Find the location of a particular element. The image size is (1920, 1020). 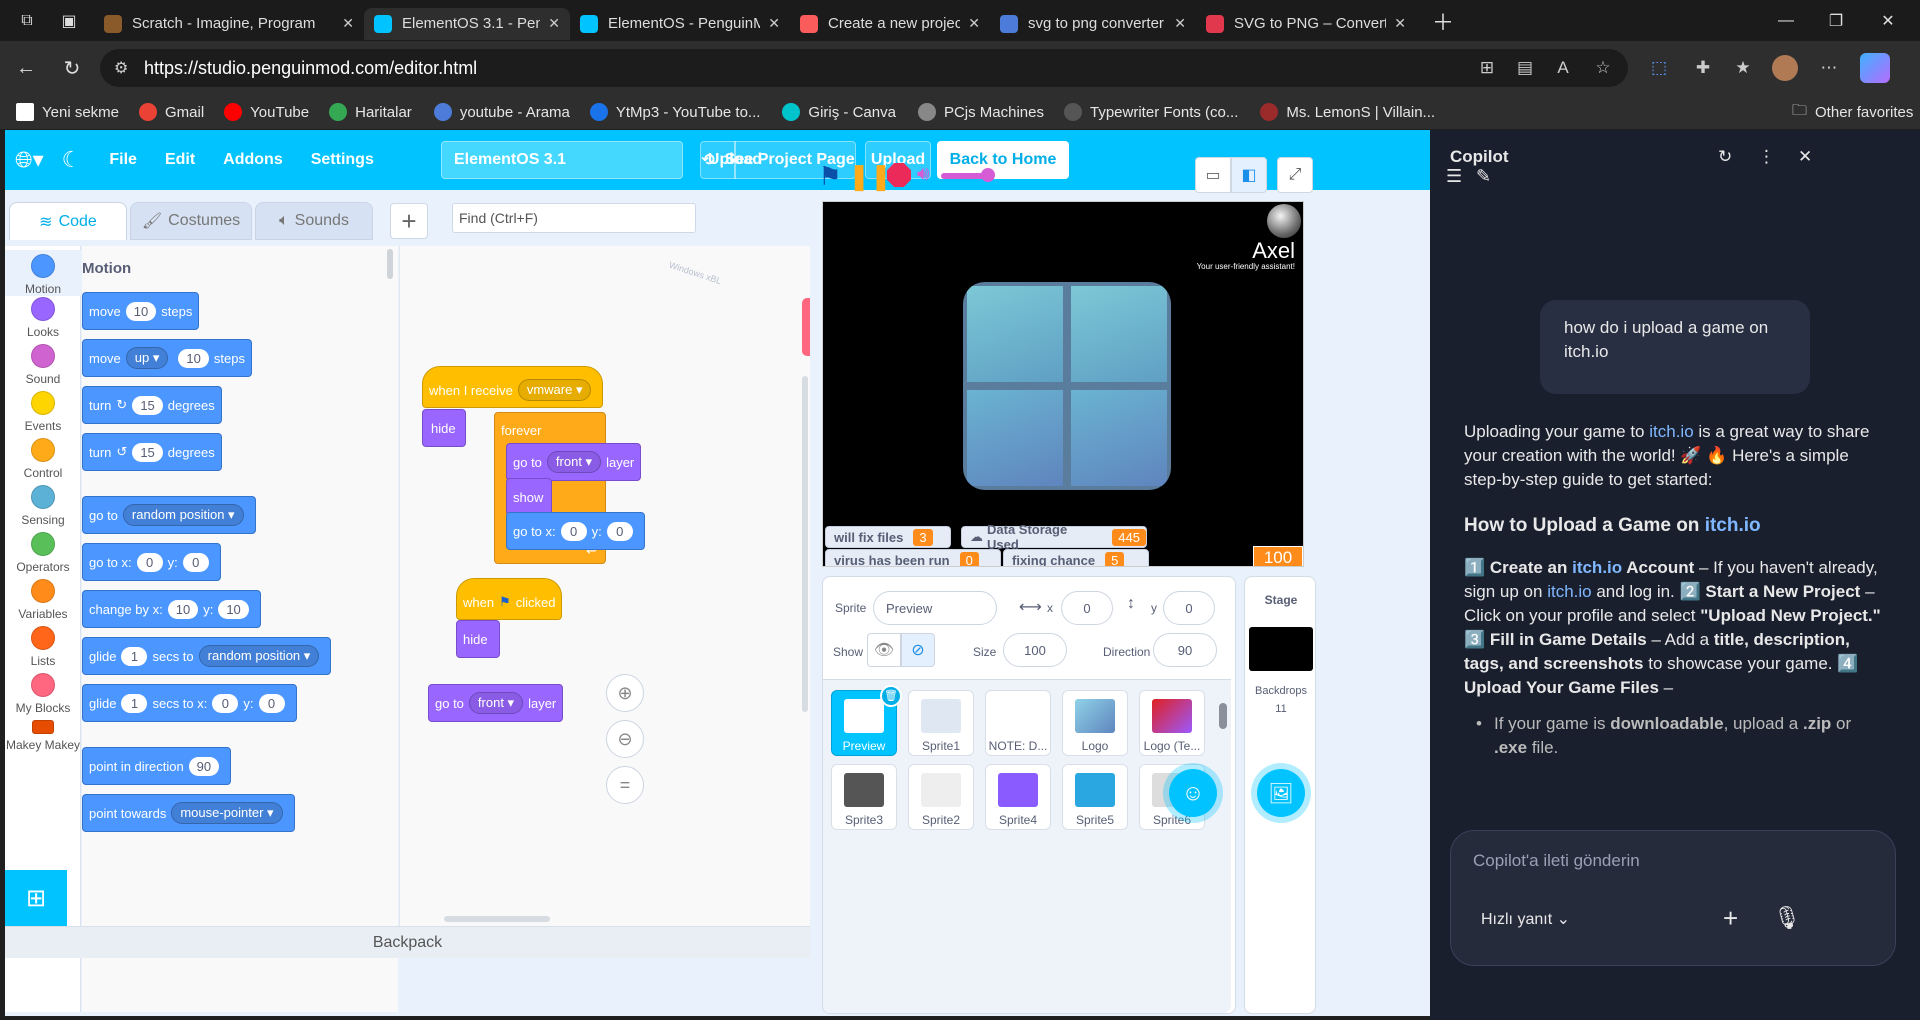

delete-sprite-icon: 🗑︎ is located at coordinates (891, 696).